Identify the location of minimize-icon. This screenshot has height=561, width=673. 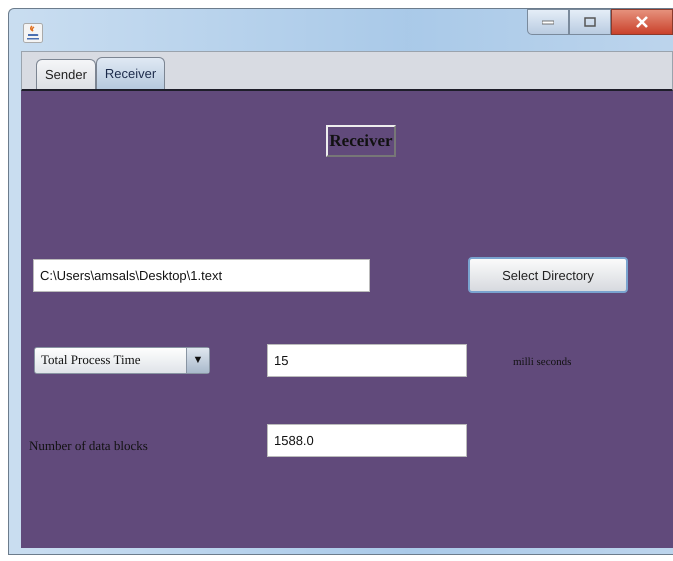
(548, 22).